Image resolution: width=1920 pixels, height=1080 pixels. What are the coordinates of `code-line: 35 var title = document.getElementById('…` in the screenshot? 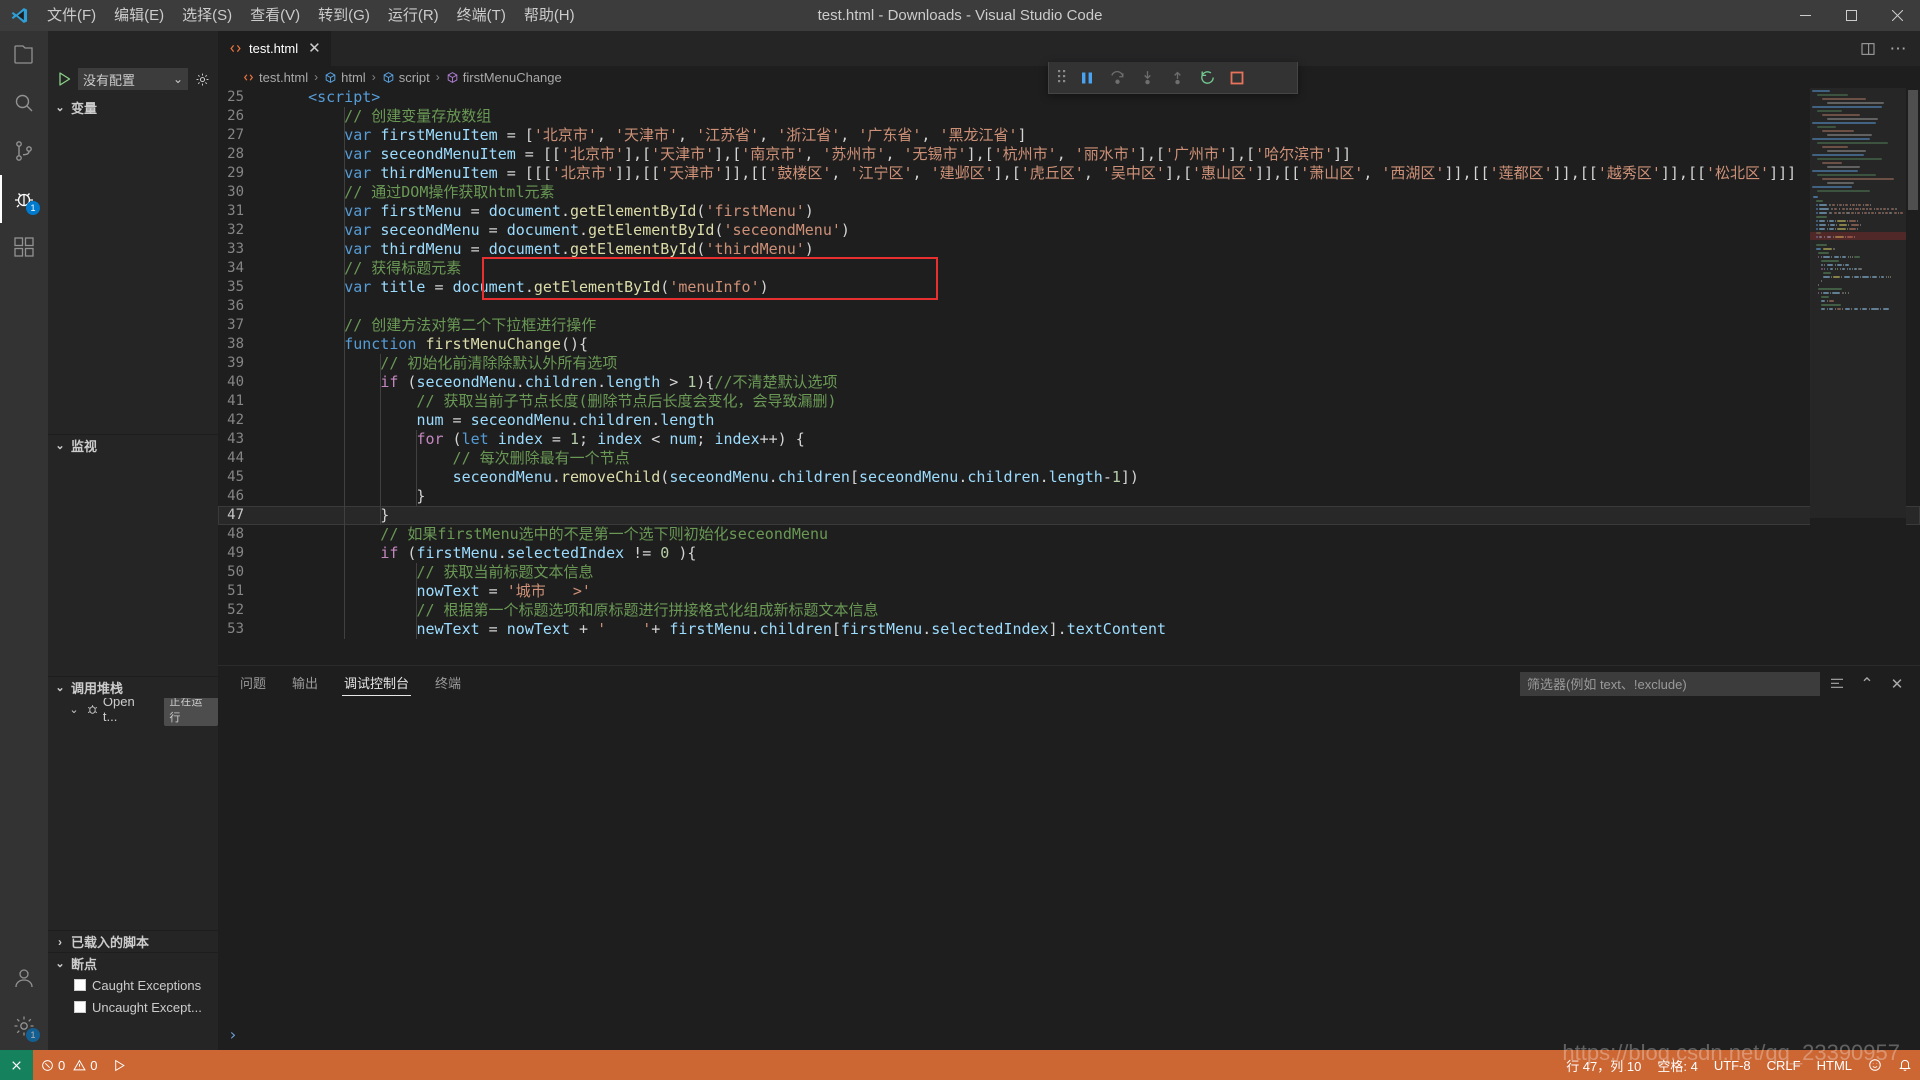 It's located at (1069, 287).